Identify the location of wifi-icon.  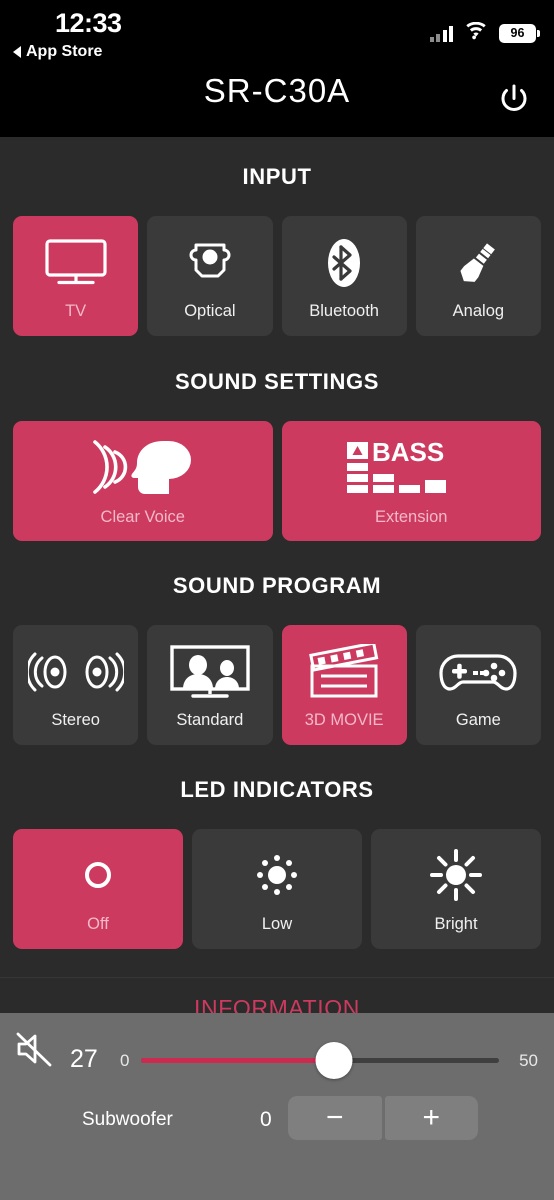
(476, 33).